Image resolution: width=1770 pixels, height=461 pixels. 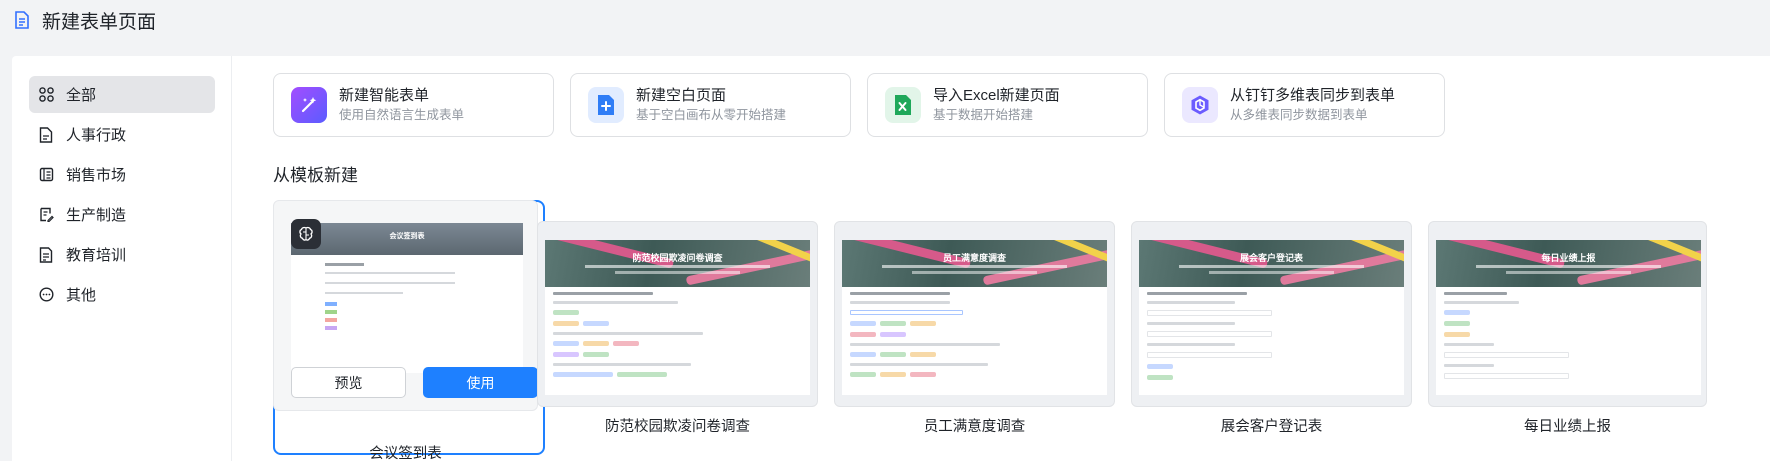 What do you see at coordinates (1568, 258) in the screenshot?
I see `template-banner-title: 每日业绩上报` at bounding box center [1568, 258].